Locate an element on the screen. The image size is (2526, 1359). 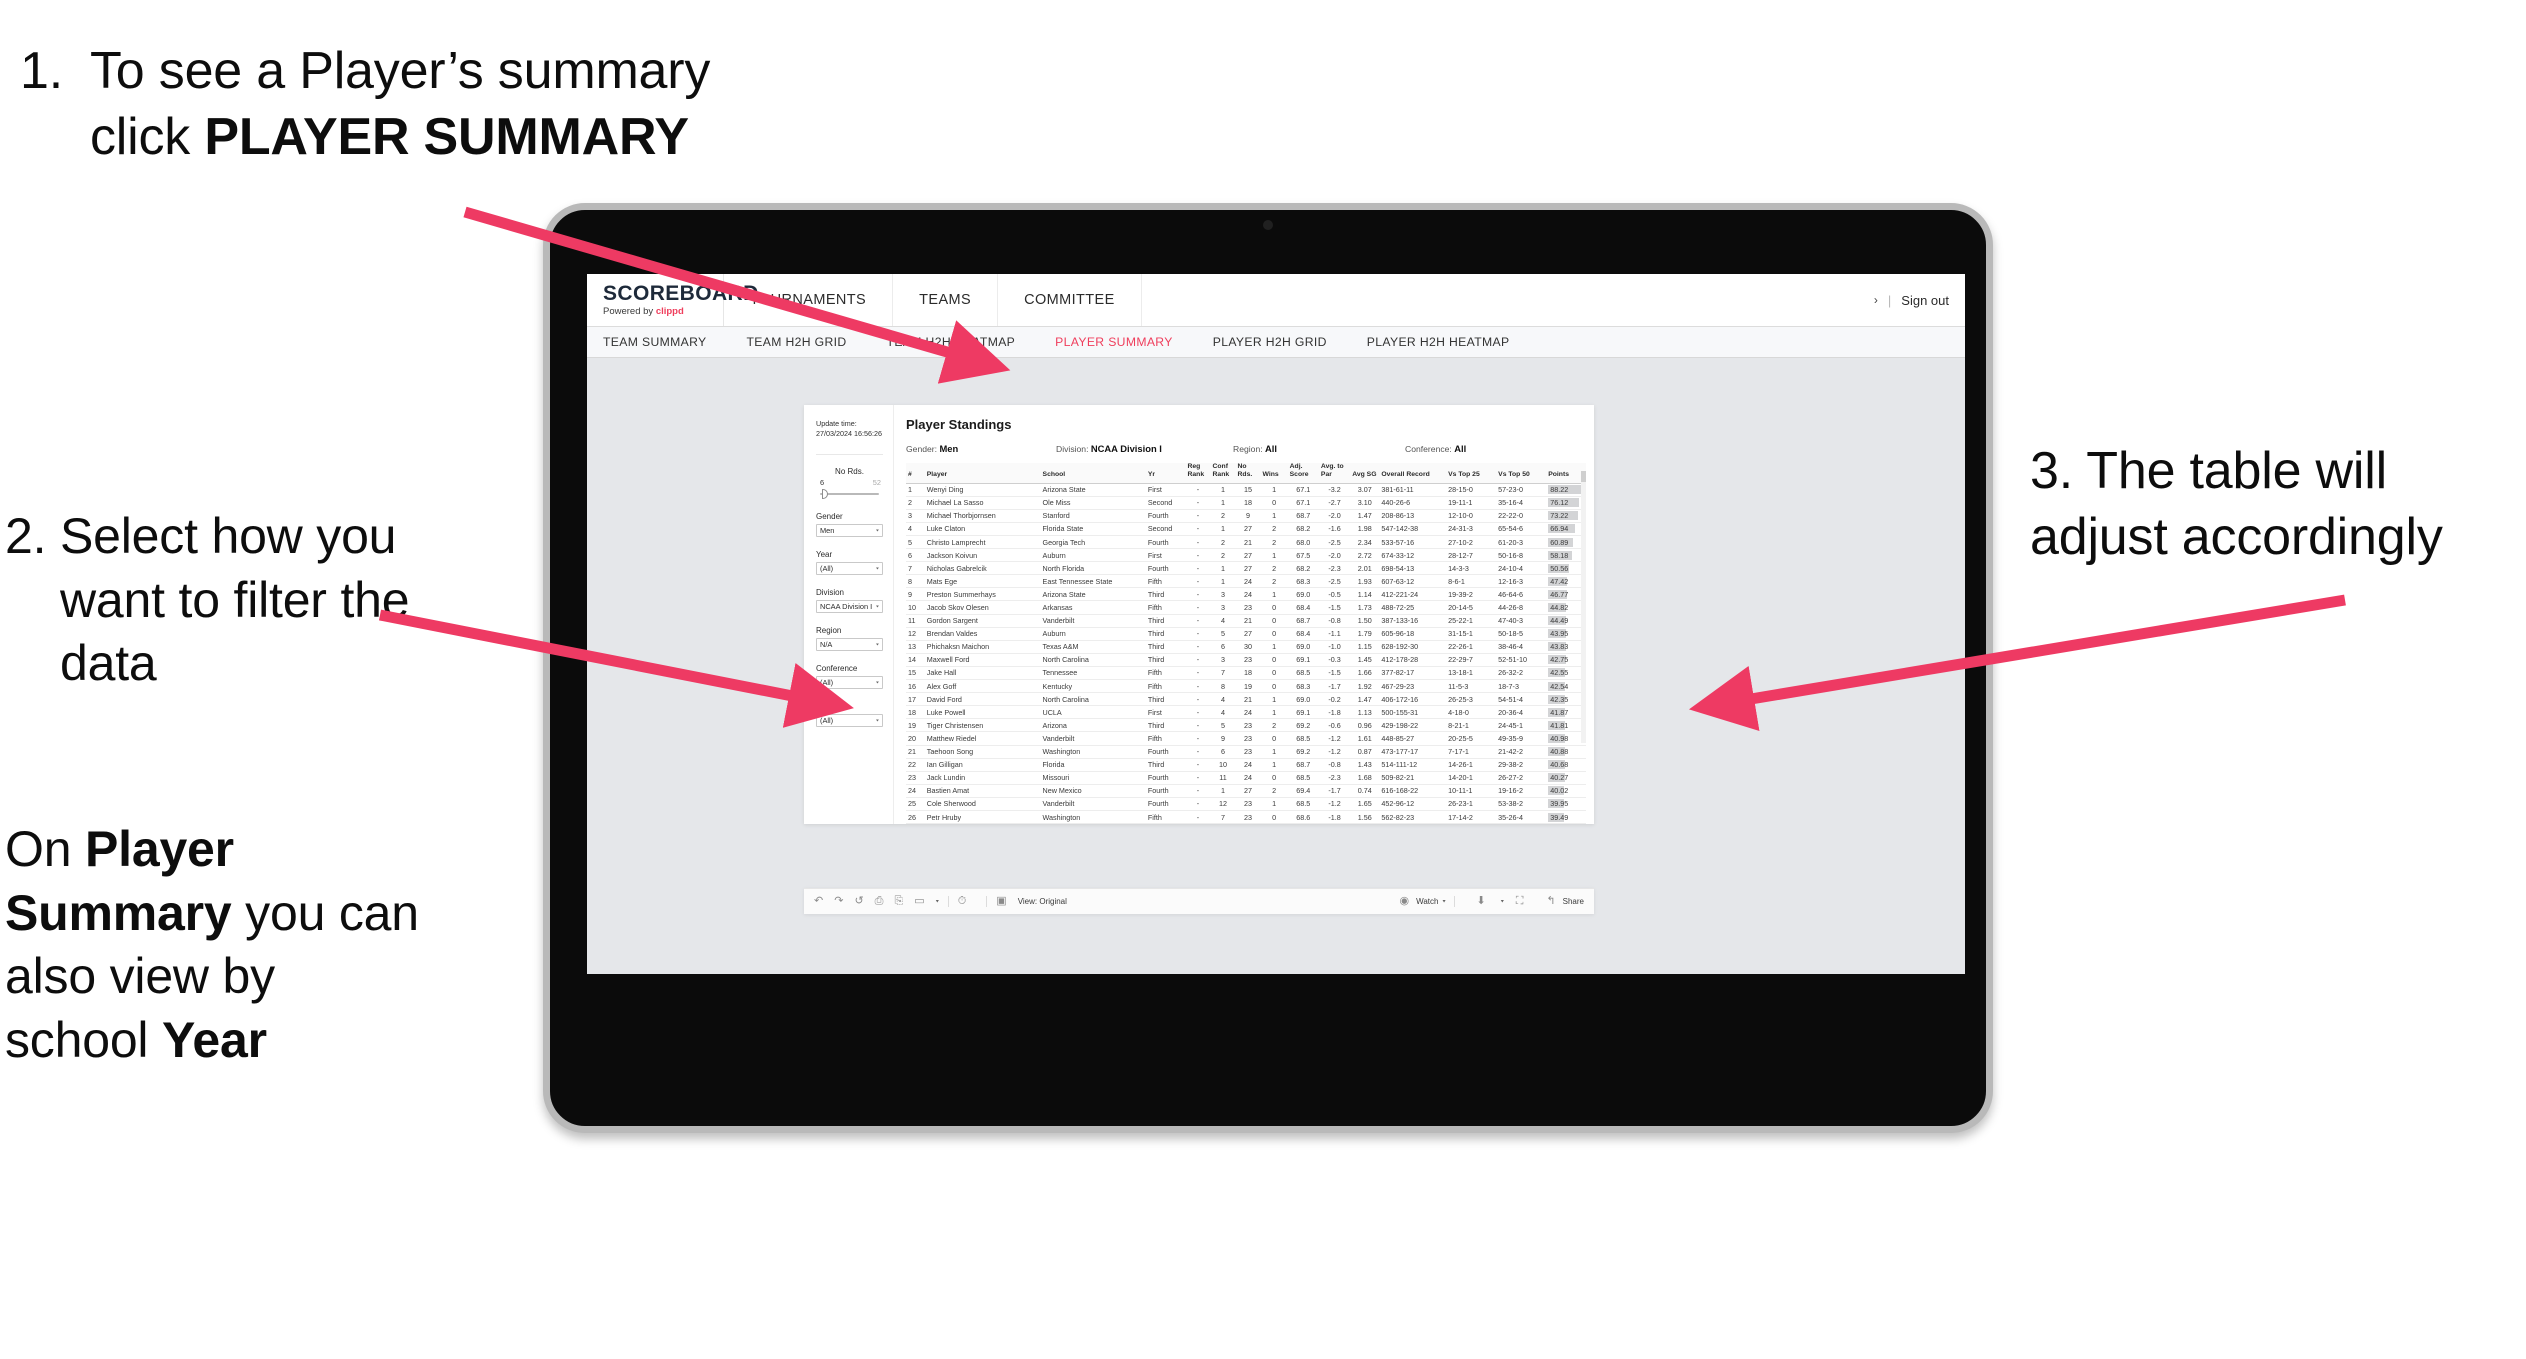
cell-avg-to-par: -2.5 is located at coordinates (1334, 581).